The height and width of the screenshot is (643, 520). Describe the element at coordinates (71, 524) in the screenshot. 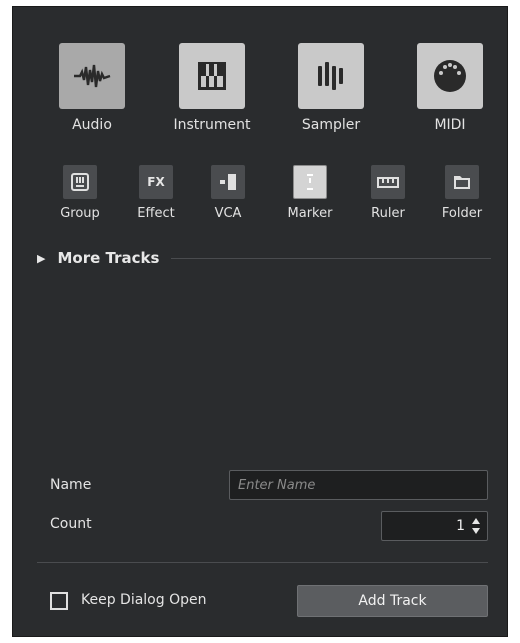

I see `count-label: Count` at that location.